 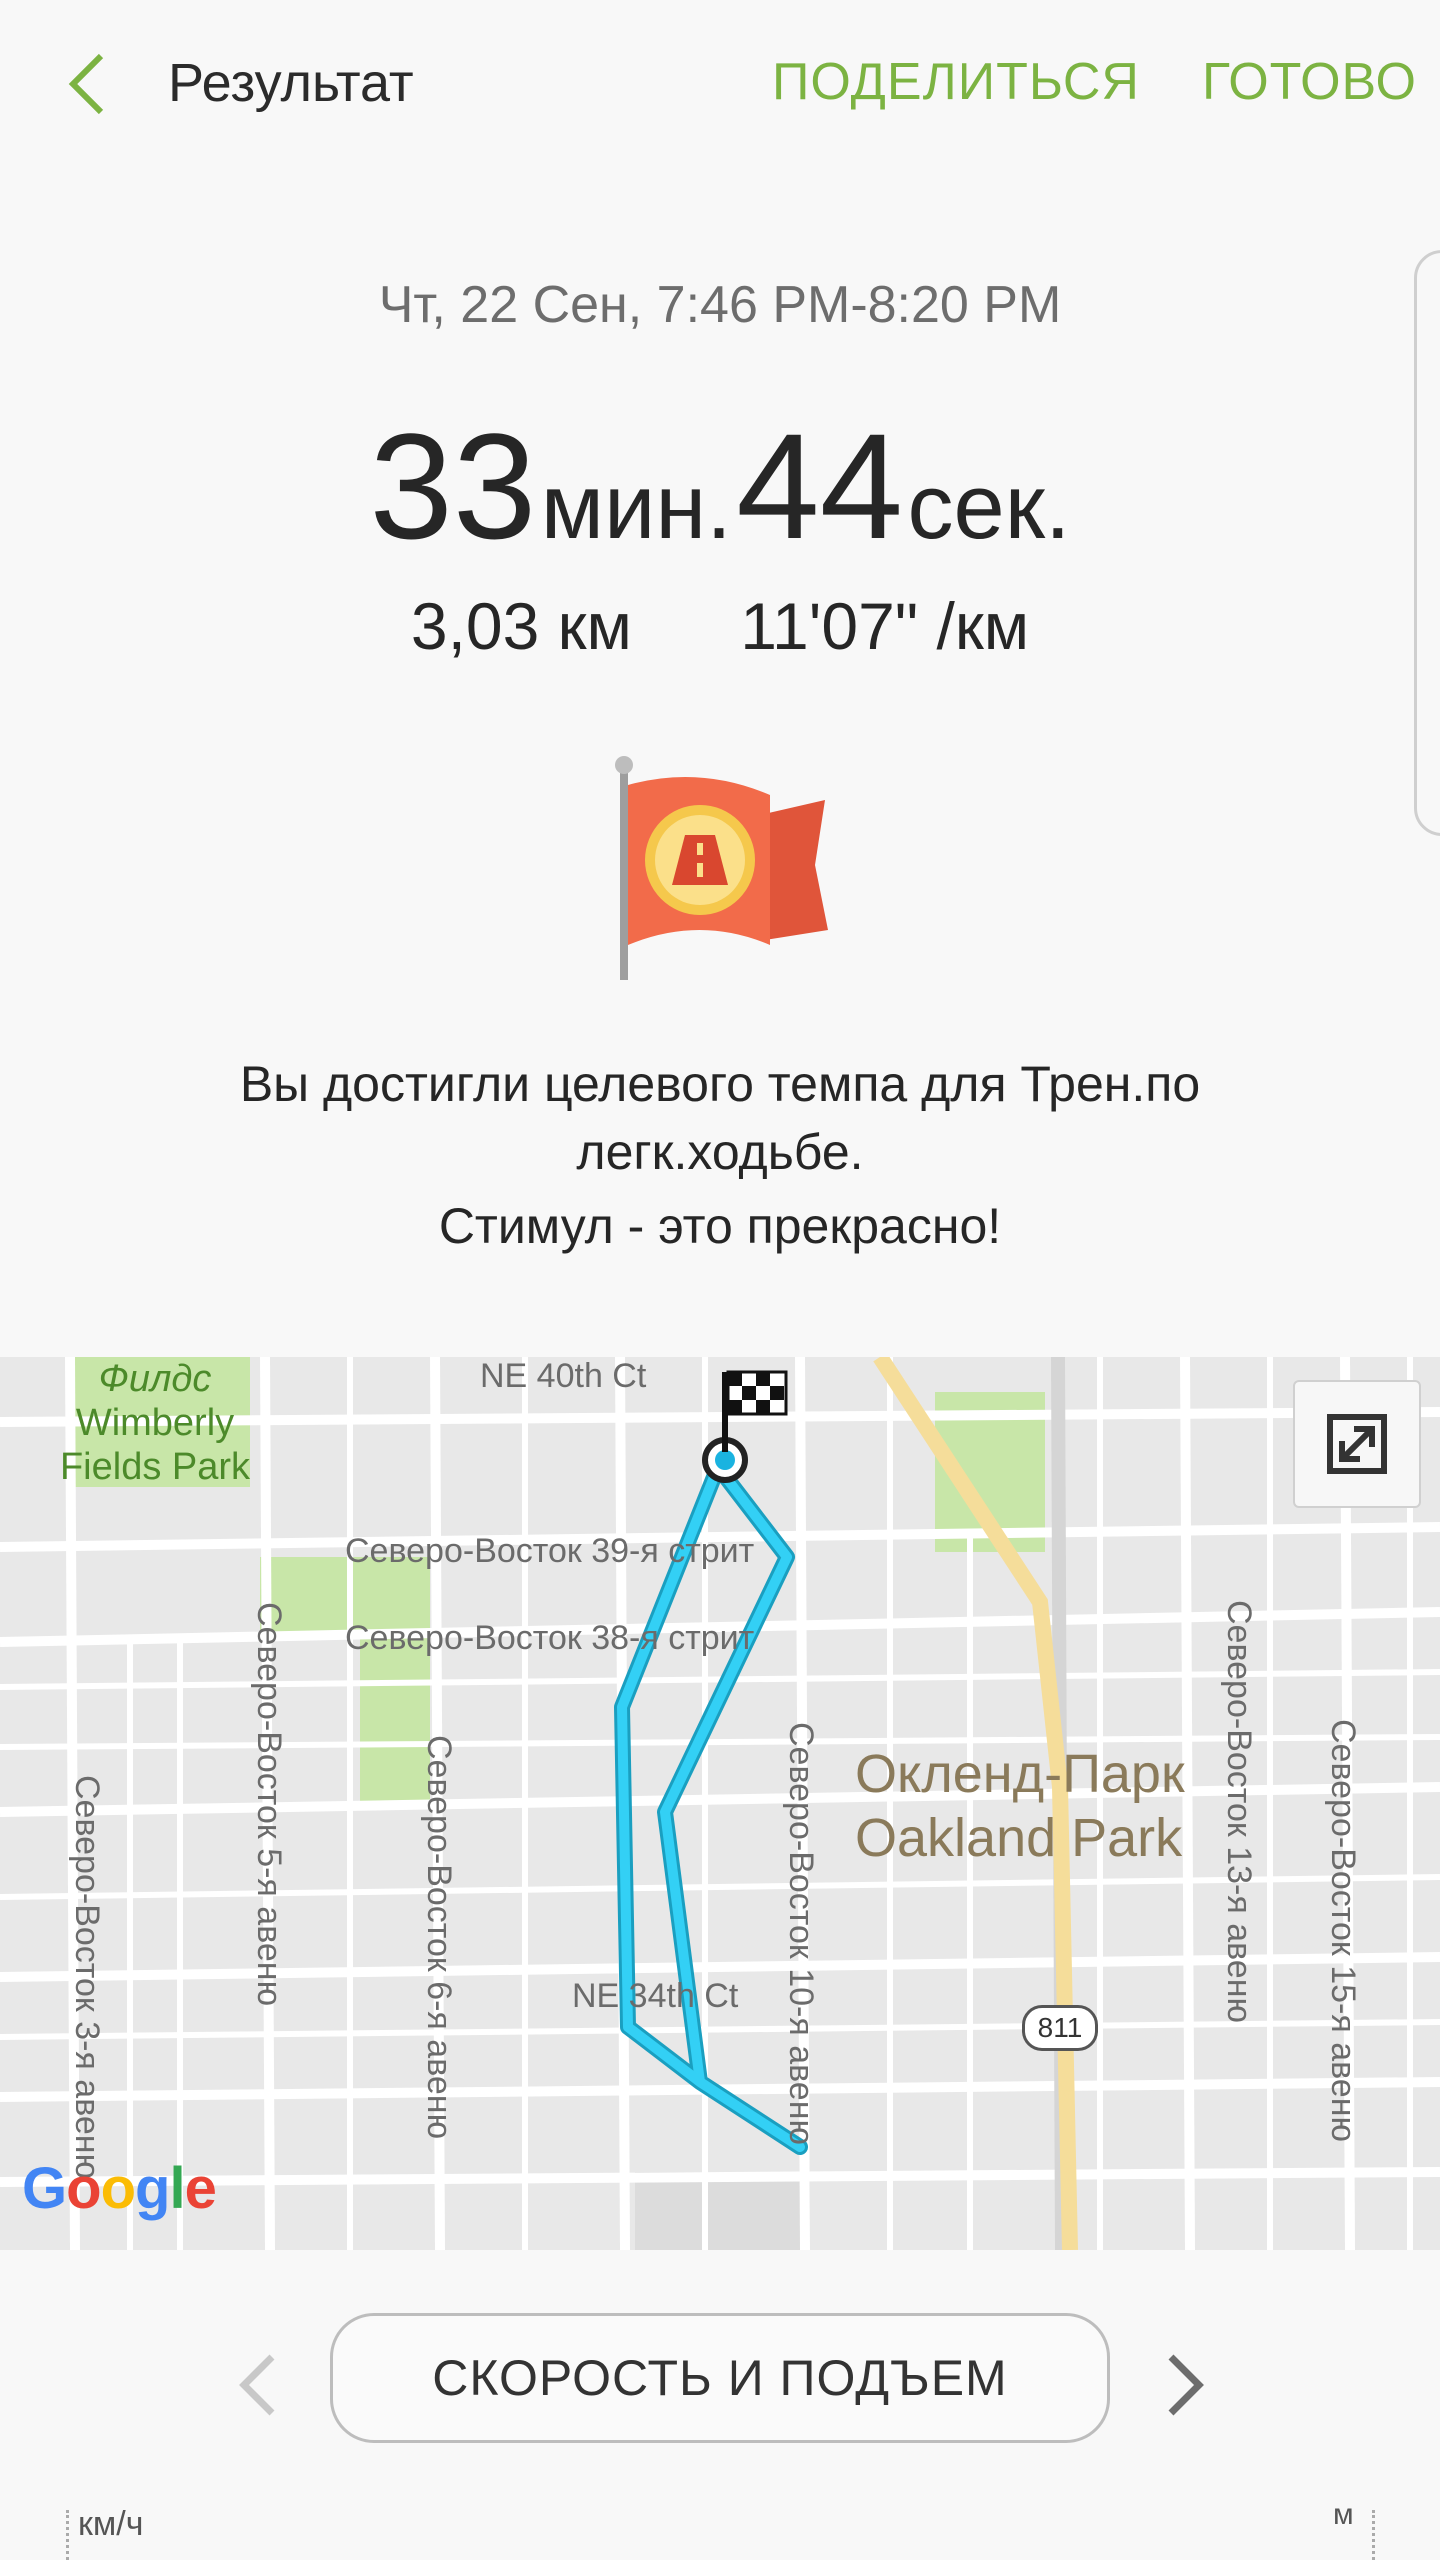 What do you see at coordinates (655, 1996) in the screenshot?
I see `street-label-ne34: NE 34th Ct` at bounding box center [655, 1996].